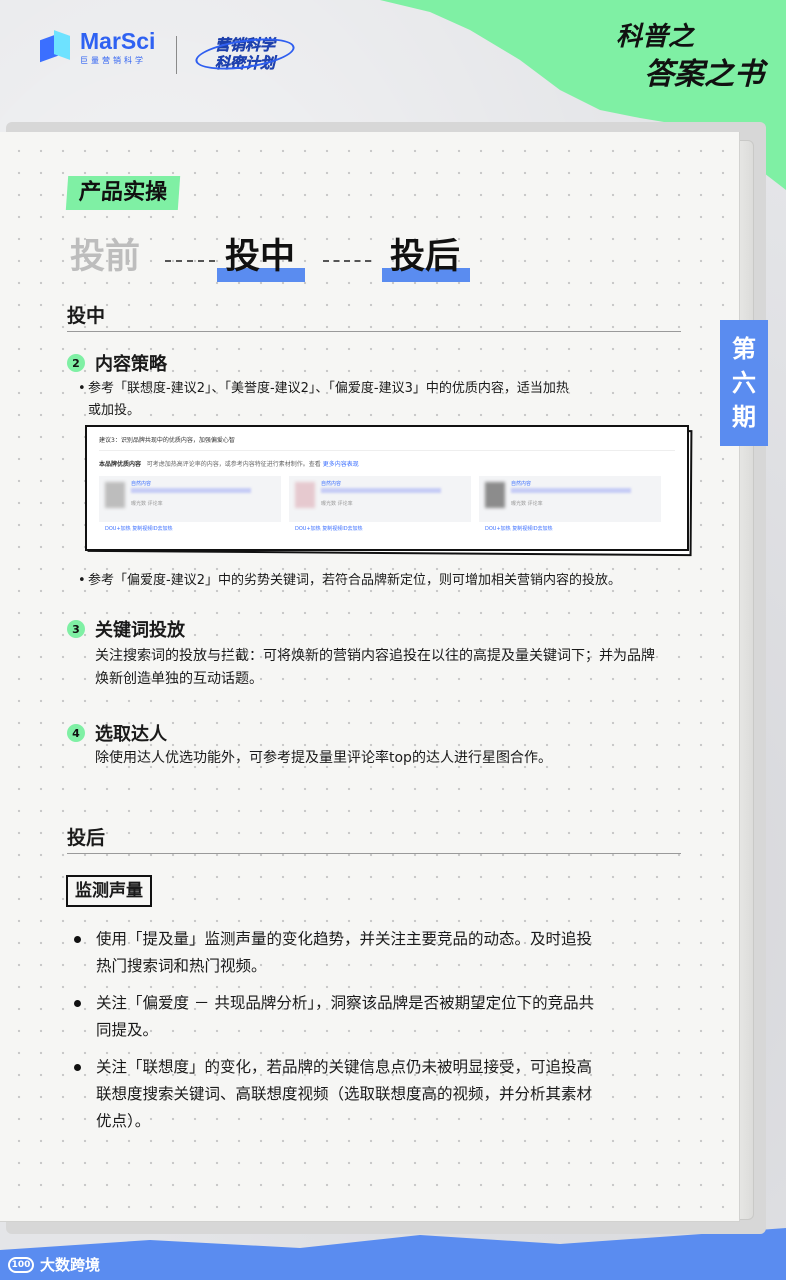 The image size is (786, 1280). I want to click on phase-mid-label: 投中, so click(260, 257).